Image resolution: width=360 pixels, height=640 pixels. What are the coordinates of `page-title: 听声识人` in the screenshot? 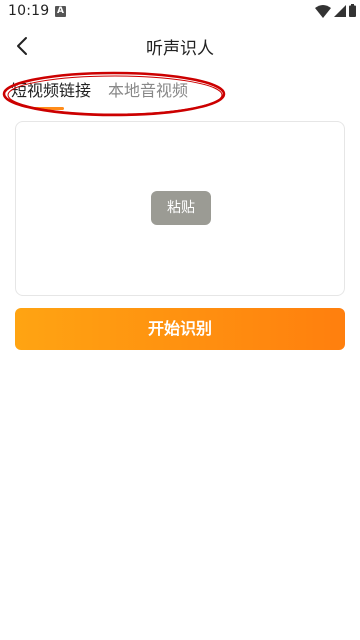 It's located at (180, 49).